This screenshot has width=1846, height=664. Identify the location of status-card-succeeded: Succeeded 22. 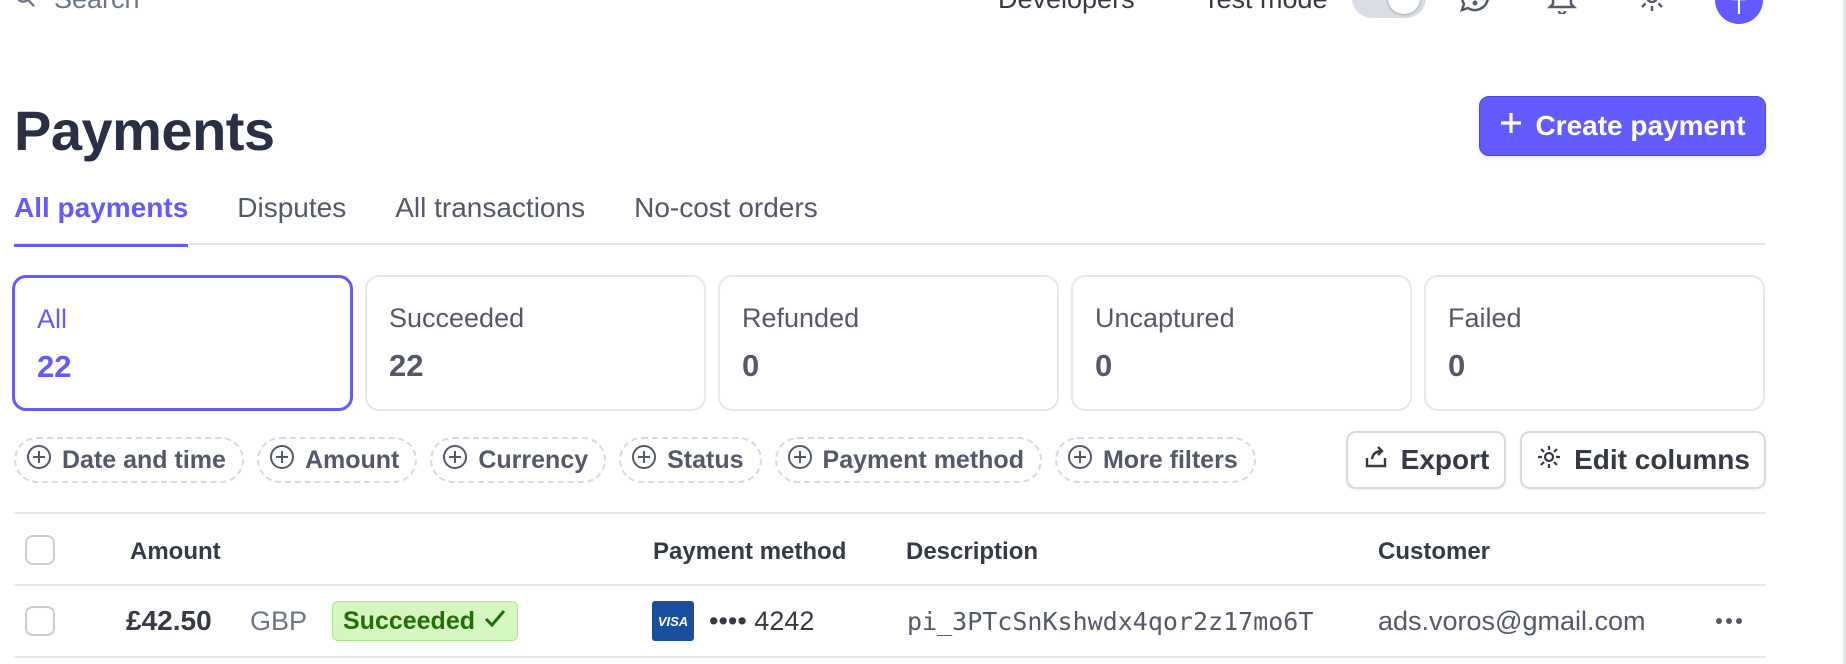
(535, 343).